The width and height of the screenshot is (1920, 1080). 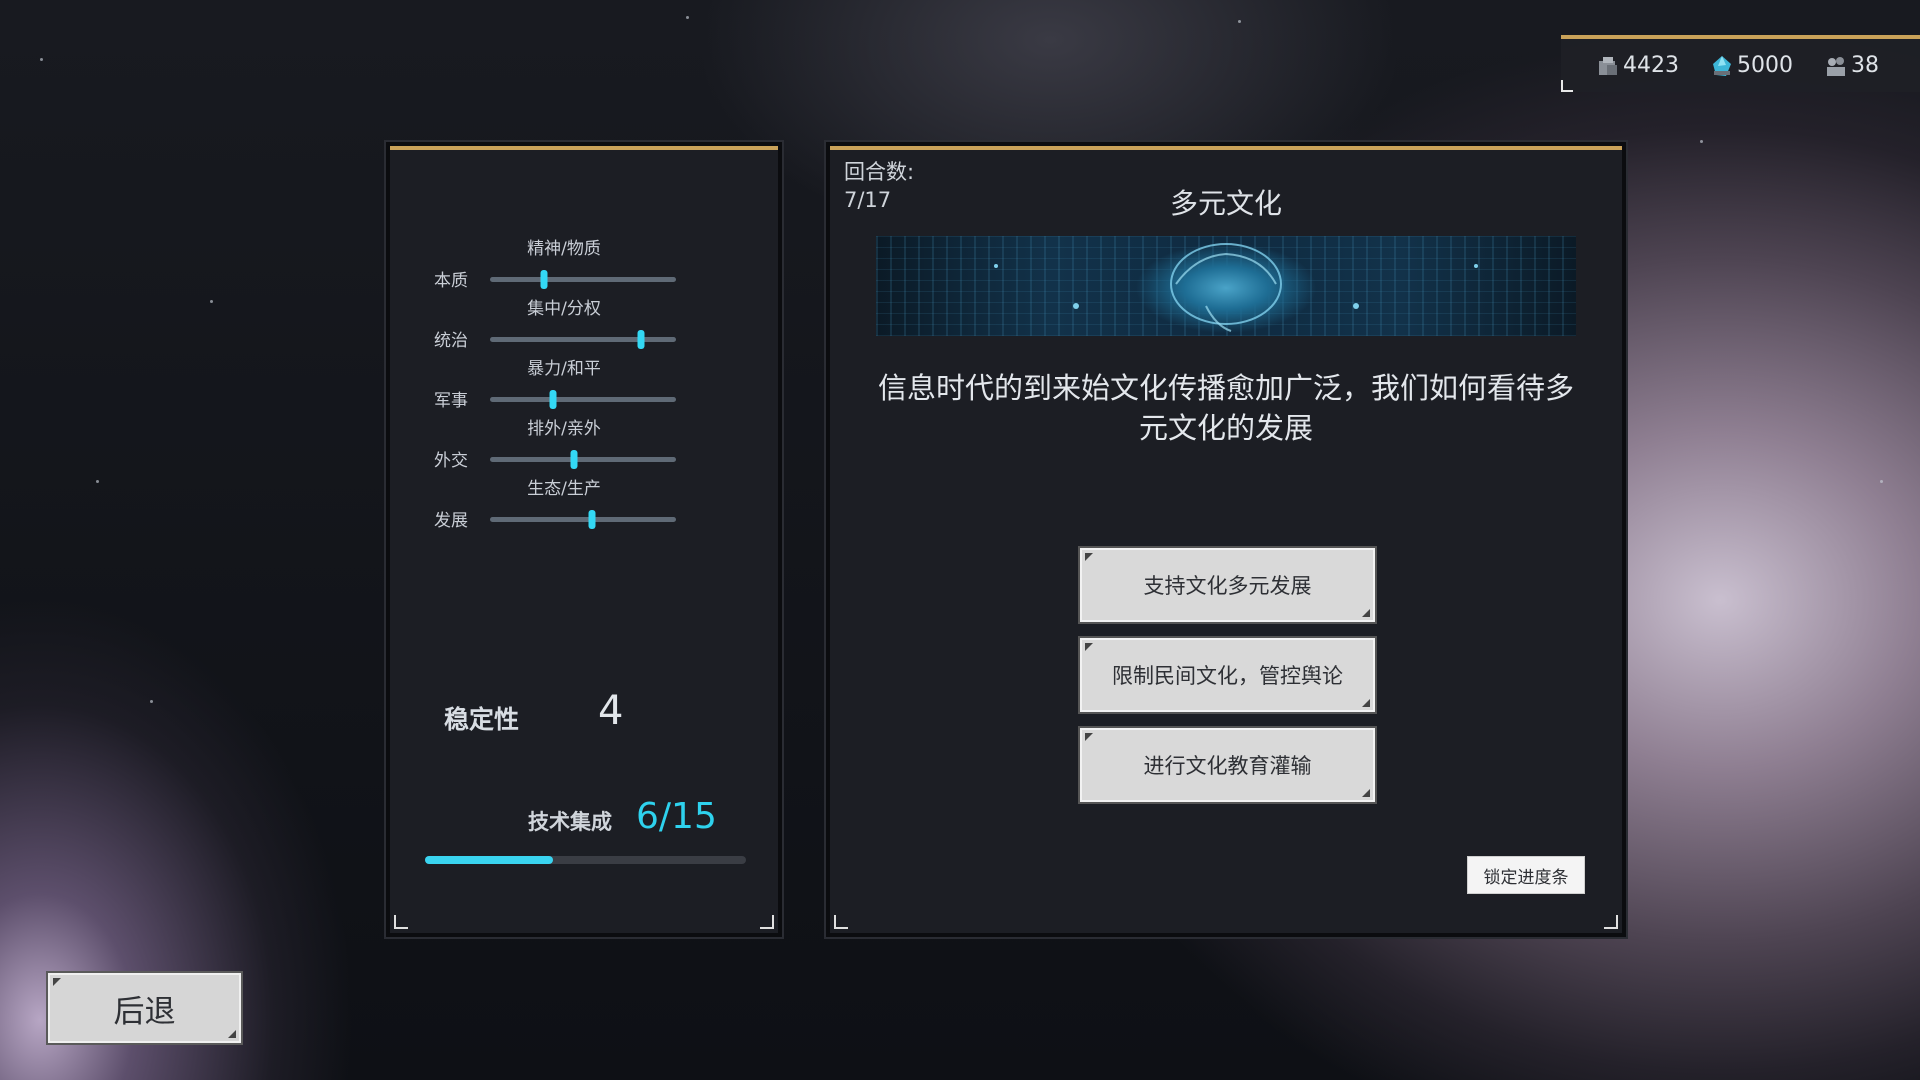 I want to click on resource-population: 38, so click(x=1851, y=66).